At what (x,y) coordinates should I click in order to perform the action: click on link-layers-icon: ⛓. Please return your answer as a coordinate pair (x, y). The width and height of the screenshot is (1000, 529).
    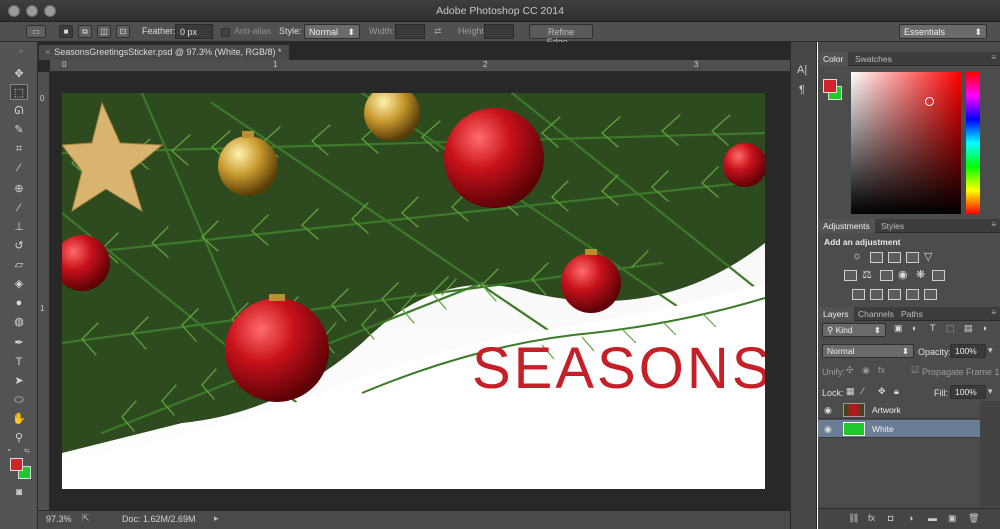
    Looking at the image, I should click on (853, 518).